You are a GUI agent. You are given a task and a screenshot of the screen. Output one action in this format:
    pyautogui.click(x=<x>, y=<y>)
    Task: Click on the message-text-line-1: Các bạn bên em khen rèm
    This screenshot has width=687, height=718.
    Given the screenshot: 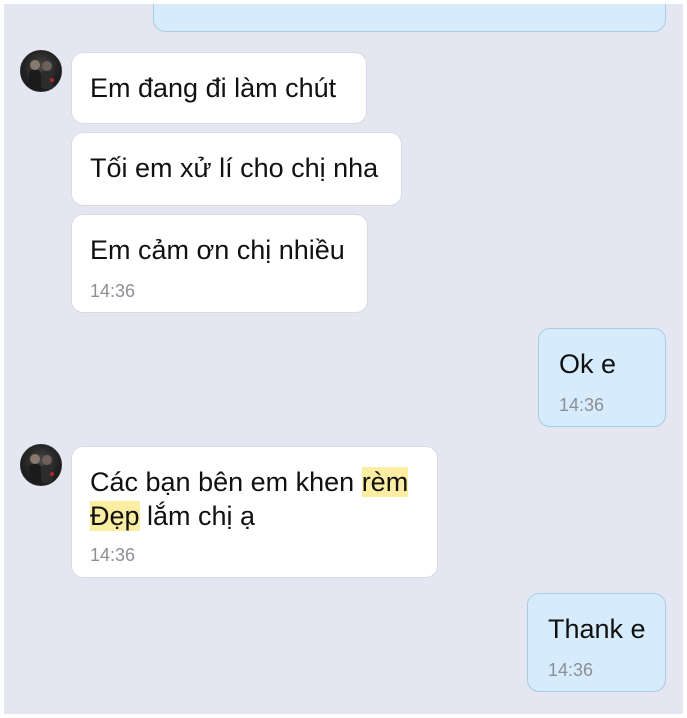 What is the action you would take?
    pyautogui.click(x=249, y=482)
    